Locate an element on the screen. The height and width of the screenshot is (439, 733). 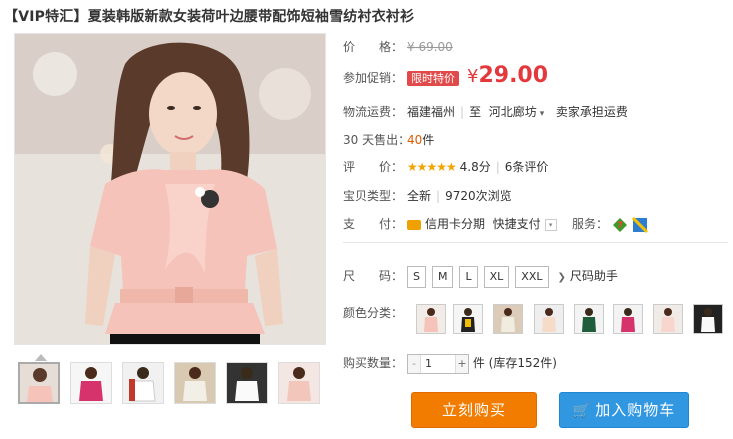
thumbnail-pointer is located at coordinates (41, 357).